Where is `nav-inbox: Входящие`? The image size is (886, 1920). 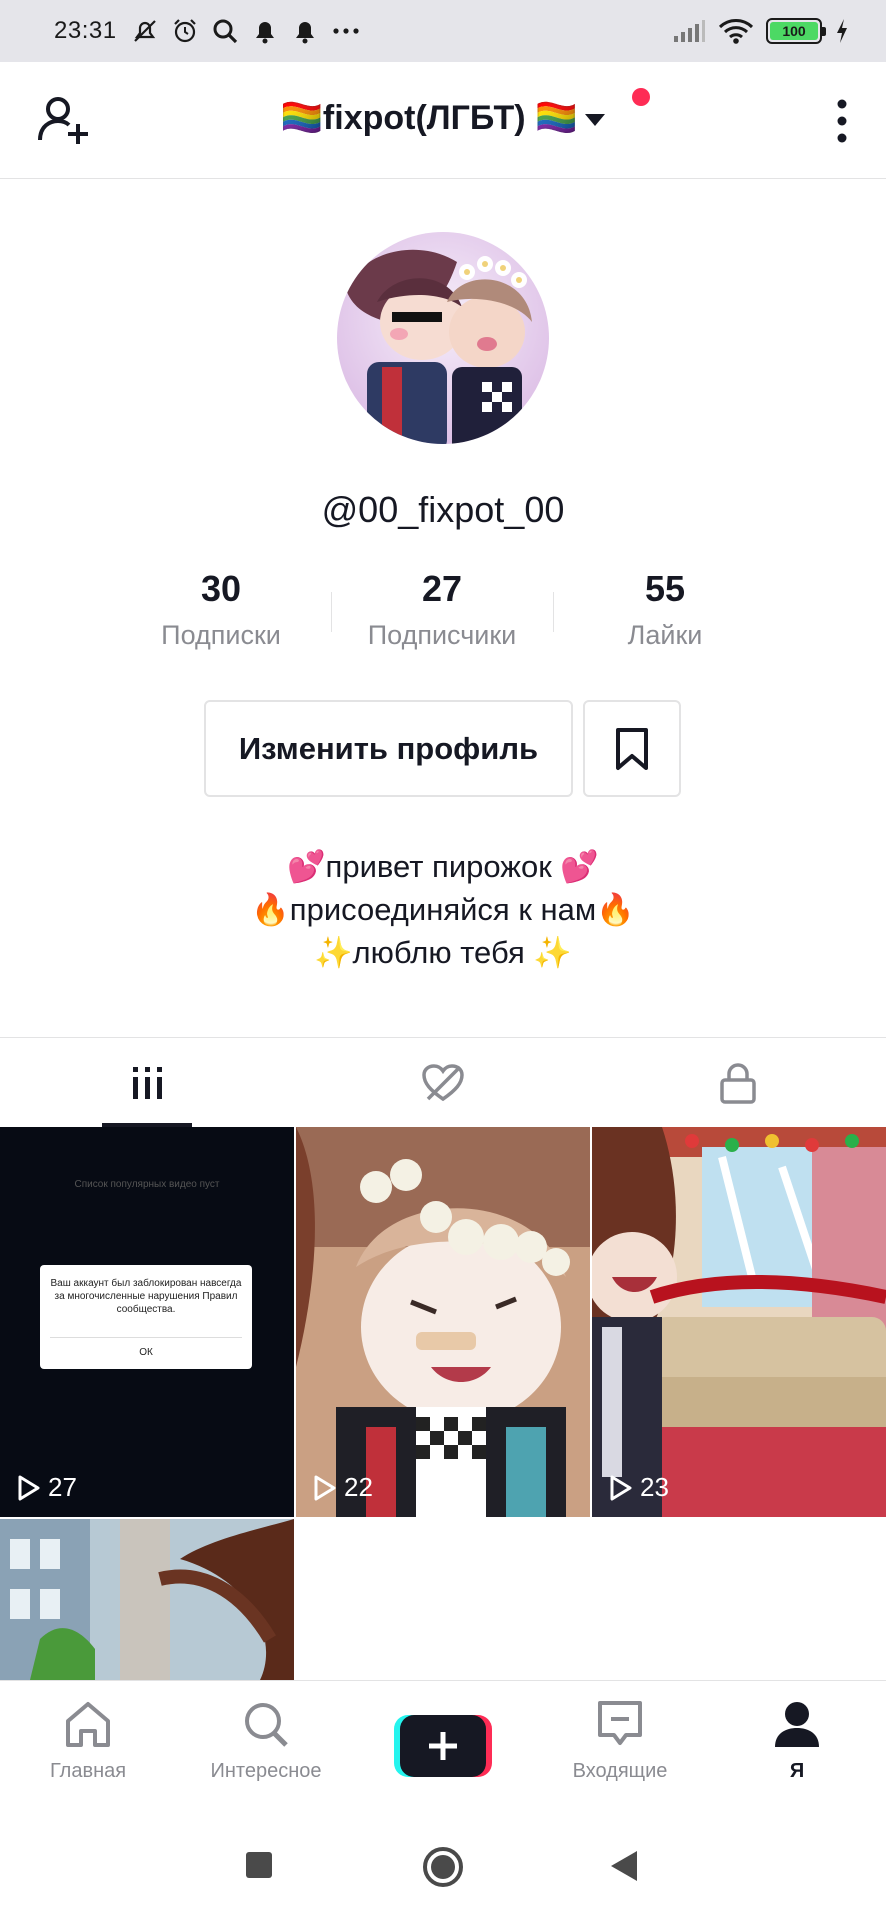
nav-inbox: Входящие is located at coordinates (620, 1741).